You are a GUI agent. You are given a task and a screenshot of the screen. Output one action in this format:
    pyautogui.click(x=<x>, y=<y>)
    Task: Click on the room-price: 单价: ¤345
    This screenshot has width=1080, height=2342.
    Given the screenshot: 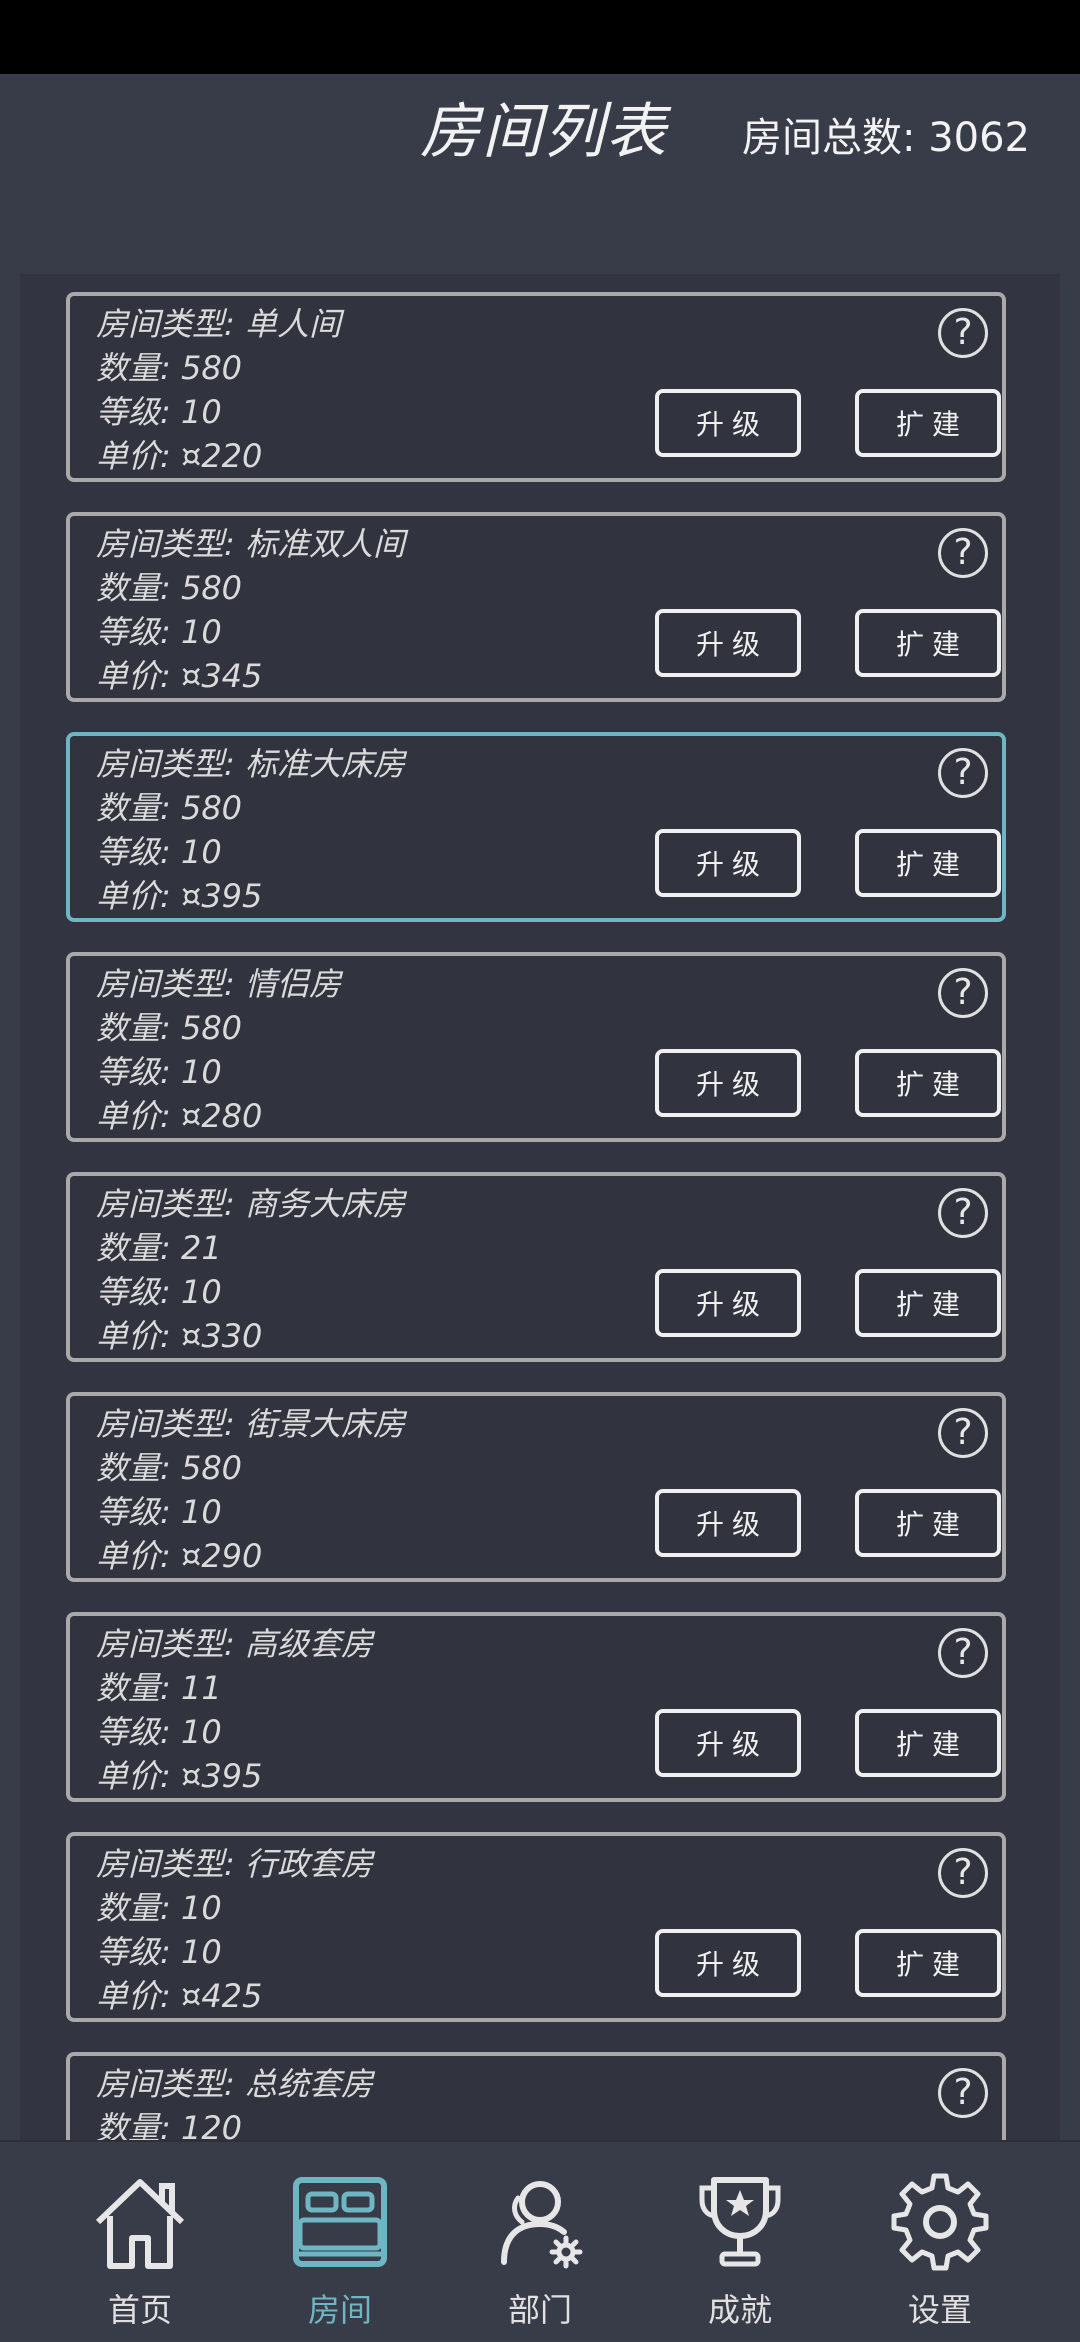 What is the action you would take?
    pyautogui.click(x=179, y=676)
    